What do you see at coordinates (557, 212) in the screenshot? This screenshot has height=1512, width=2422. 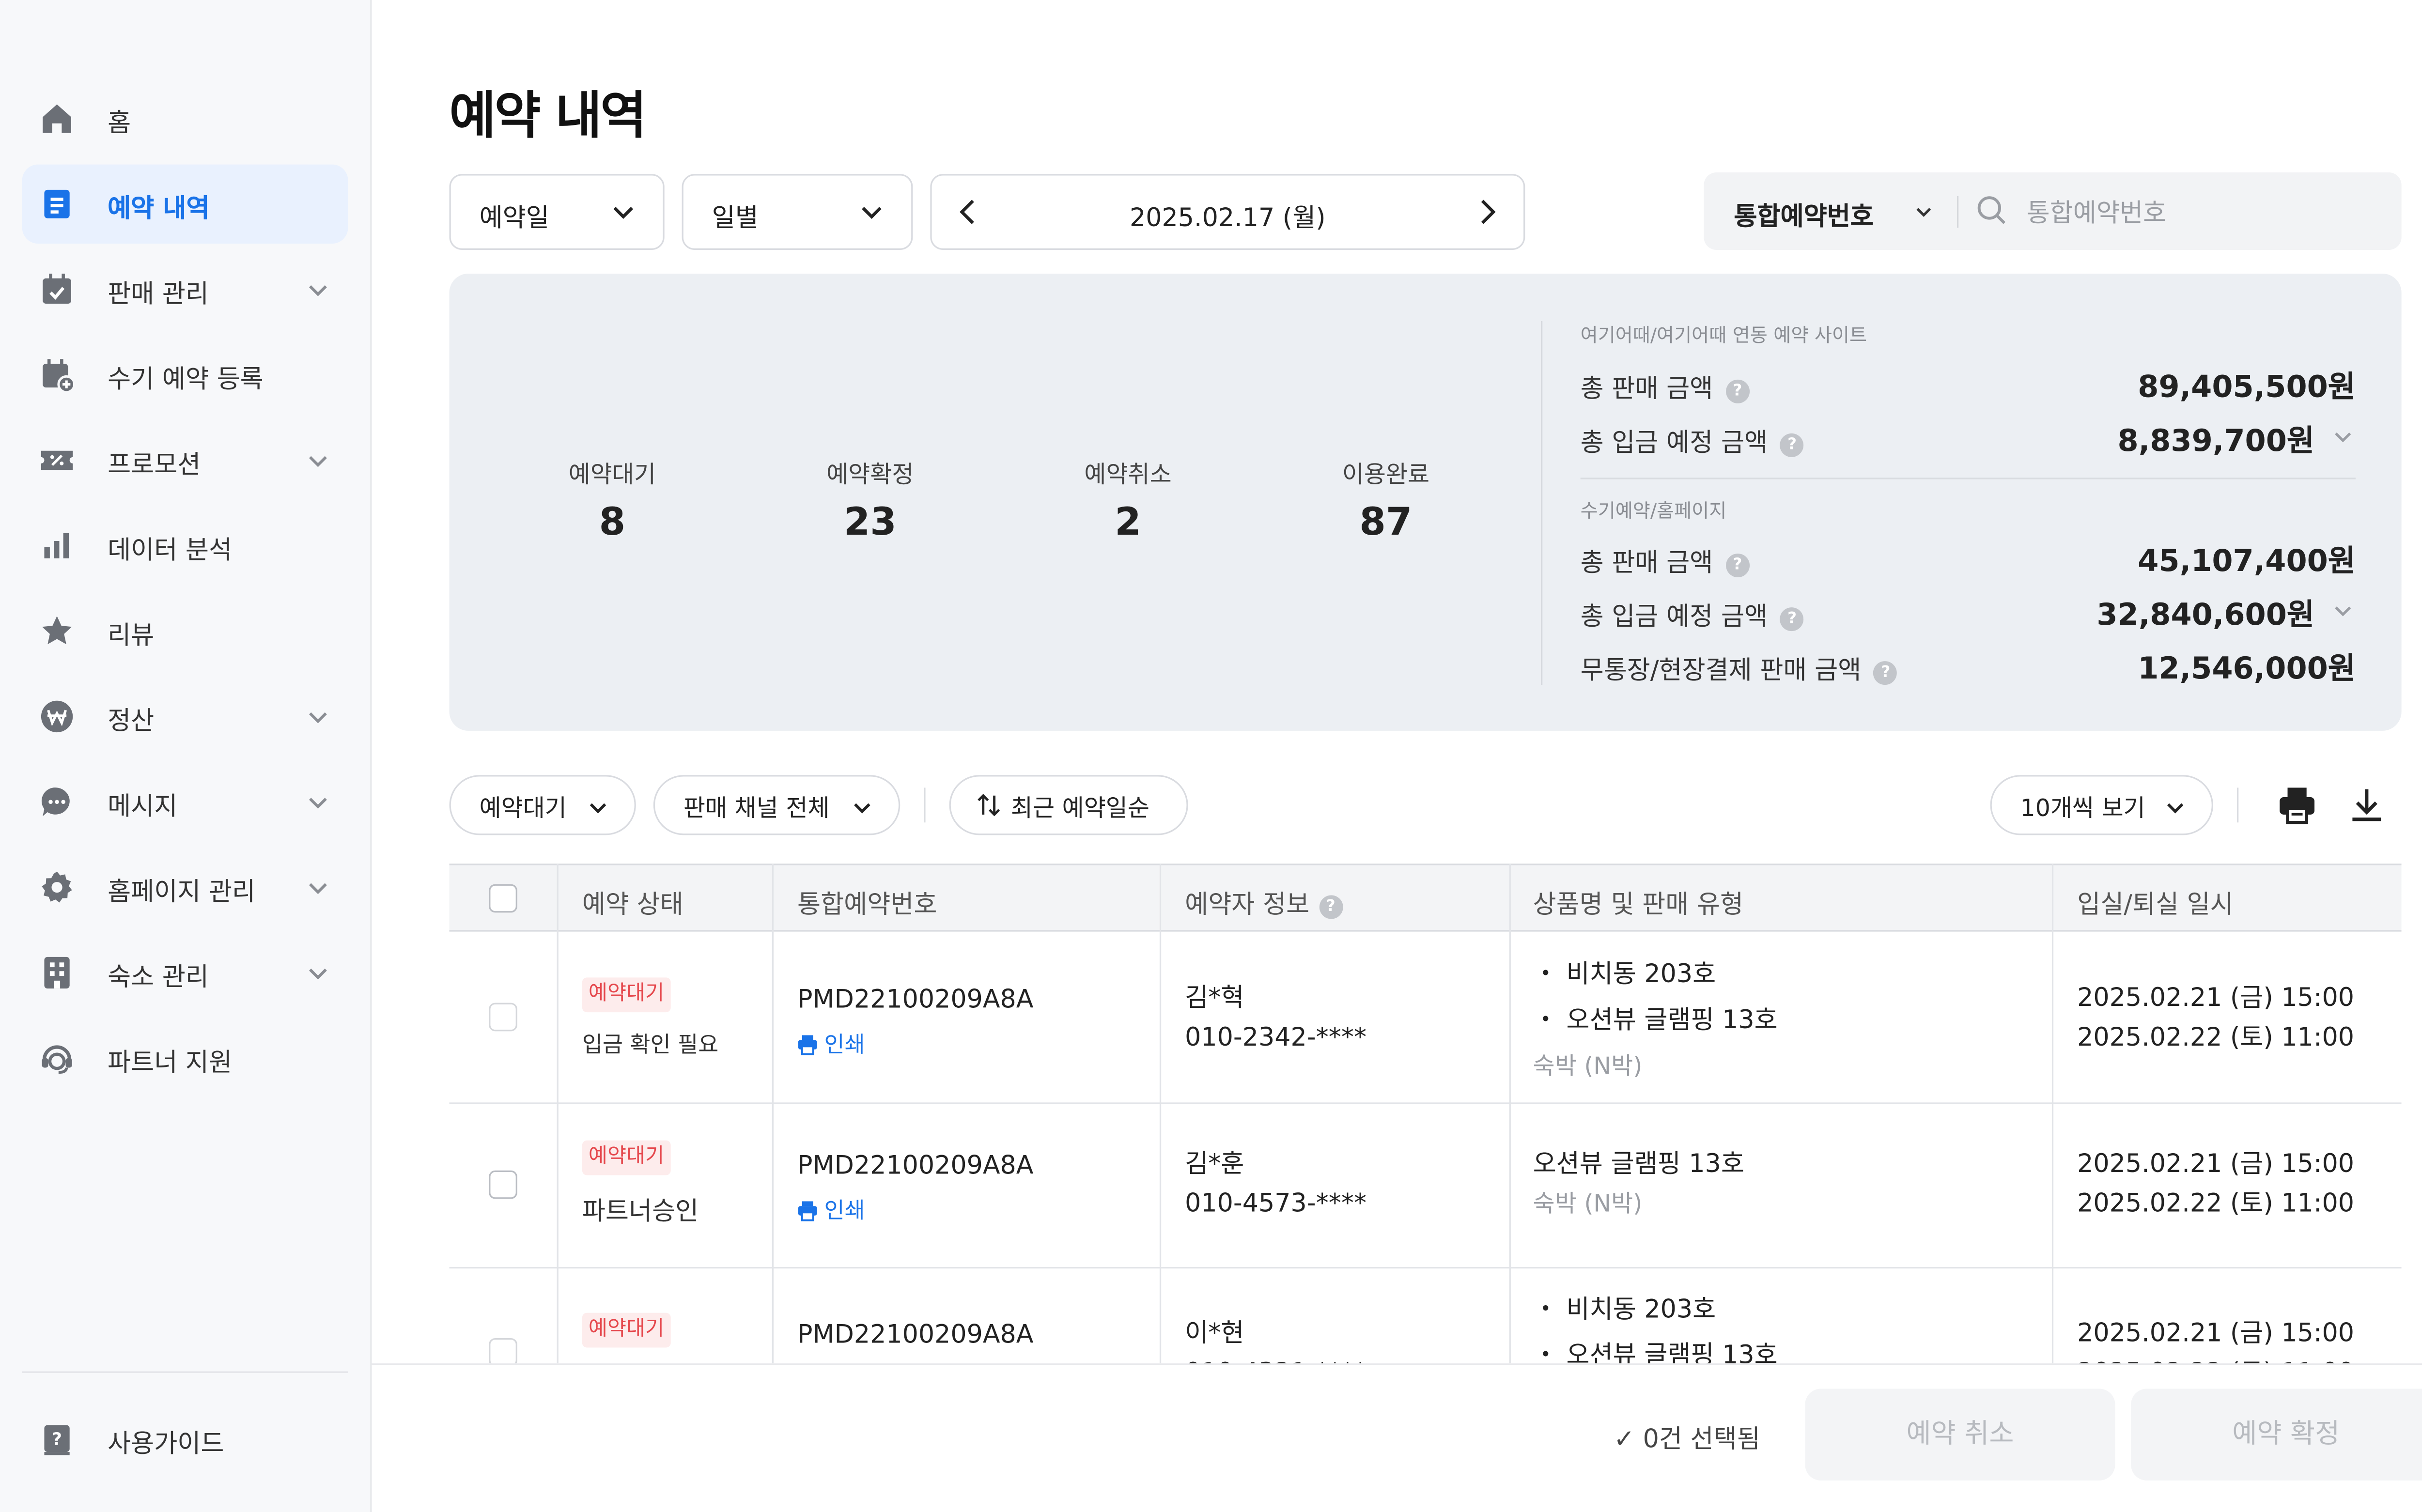 I see `date-type-select: 예약일` at bounding box center [557, 212].